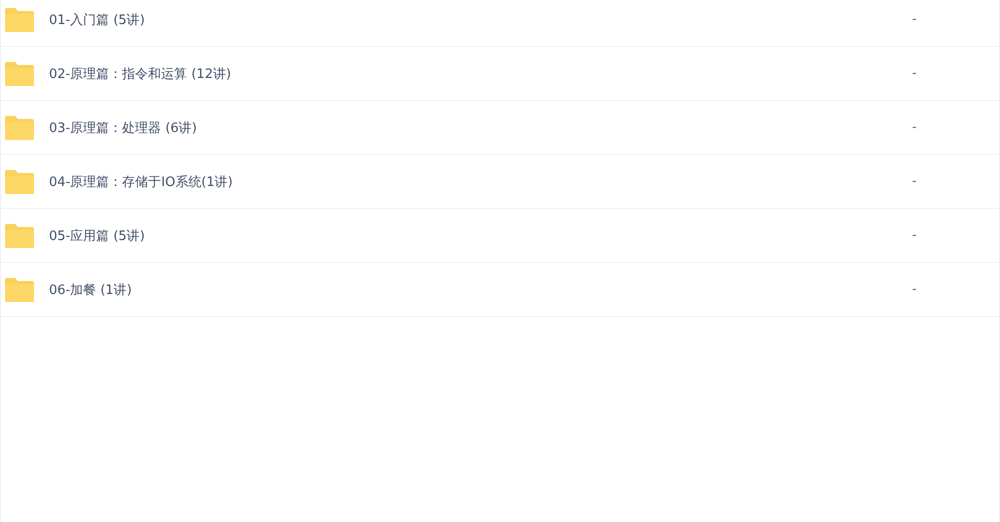  What do you see at coordinates (480, 73) in the screenshot?
I see `folder-name: 02-原理篇：指令和运算 (12讲)` at bounding box center [480, 73].